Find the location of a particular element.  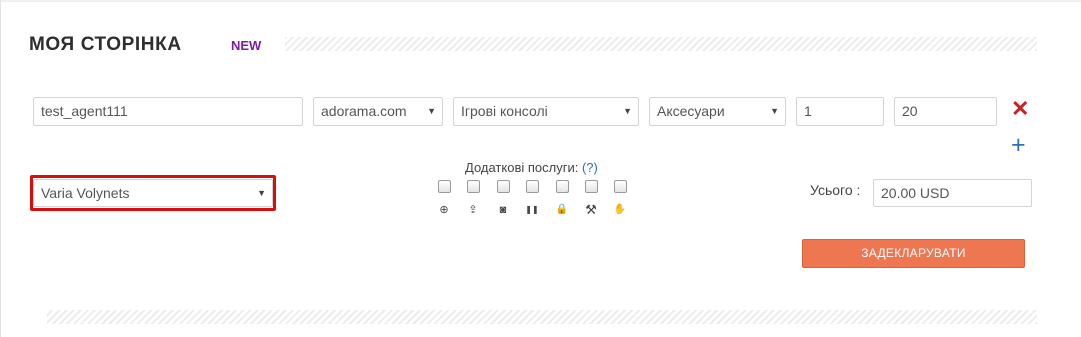

camera-icon: ◙ is located at coordinates (503, 210).